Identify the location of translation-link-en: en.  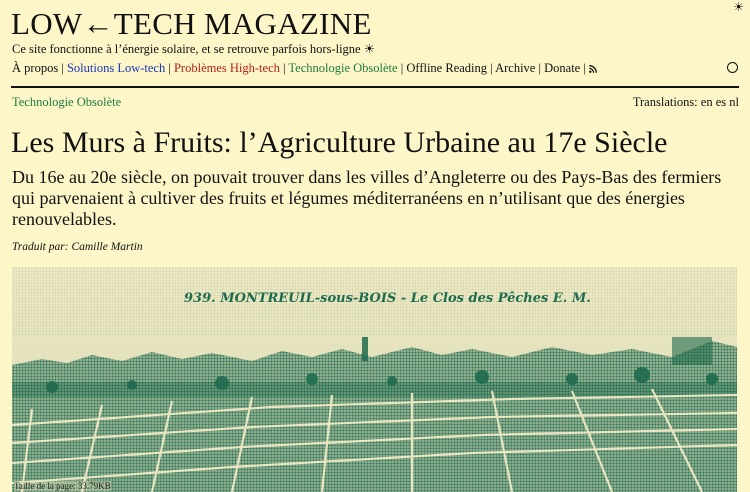
(707, 102).